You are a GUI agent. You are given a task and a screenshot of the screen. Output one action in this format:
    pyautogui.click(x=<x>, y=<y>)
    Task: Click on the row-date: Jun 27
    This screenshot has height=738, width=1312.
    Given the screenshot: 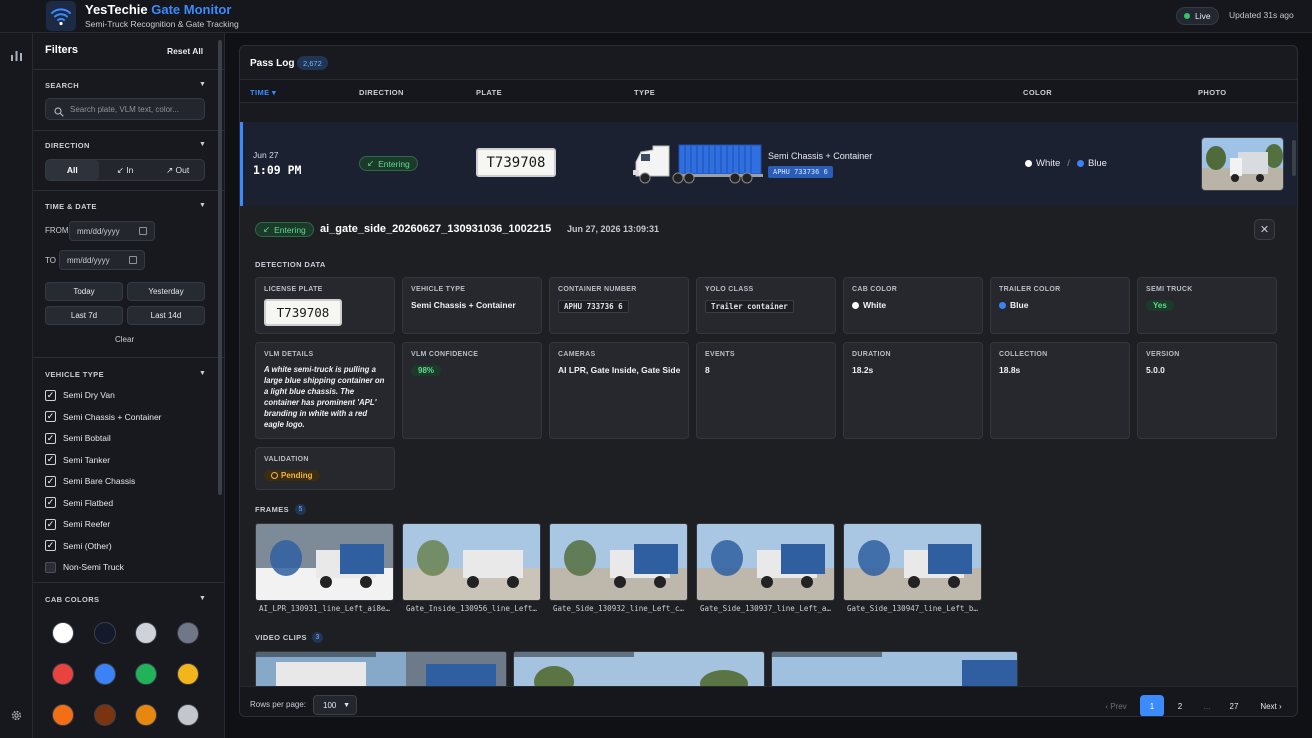 What is the action you would take?
    pyautogui.click(x=266, y=155)
    